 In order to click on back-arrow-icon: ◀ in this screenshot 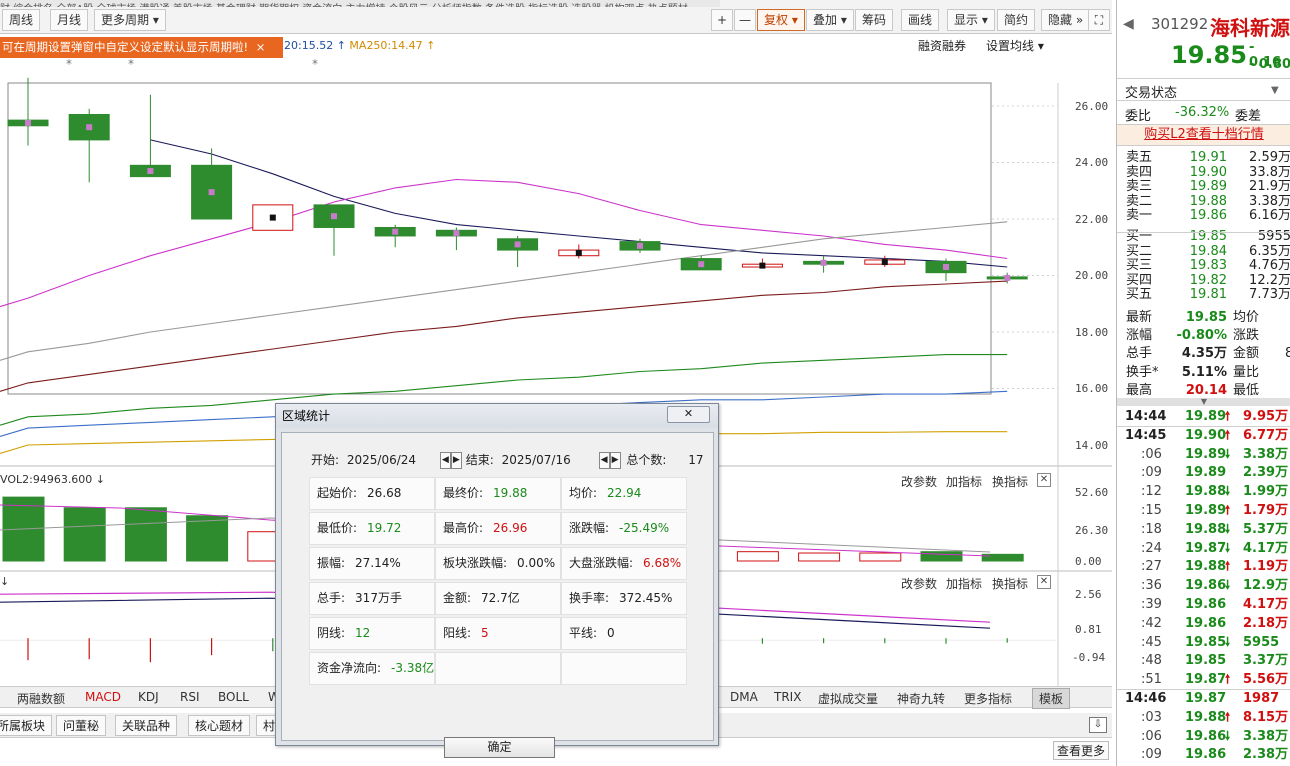, I will do `click(1128, 24)`.